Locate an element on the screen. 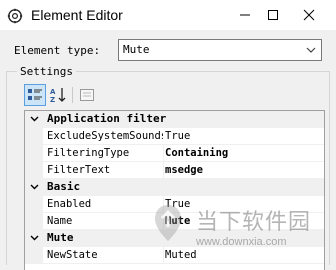 The height and width of the screenshot is (270, 336). categorized-button is located at coordinates (35, 95).